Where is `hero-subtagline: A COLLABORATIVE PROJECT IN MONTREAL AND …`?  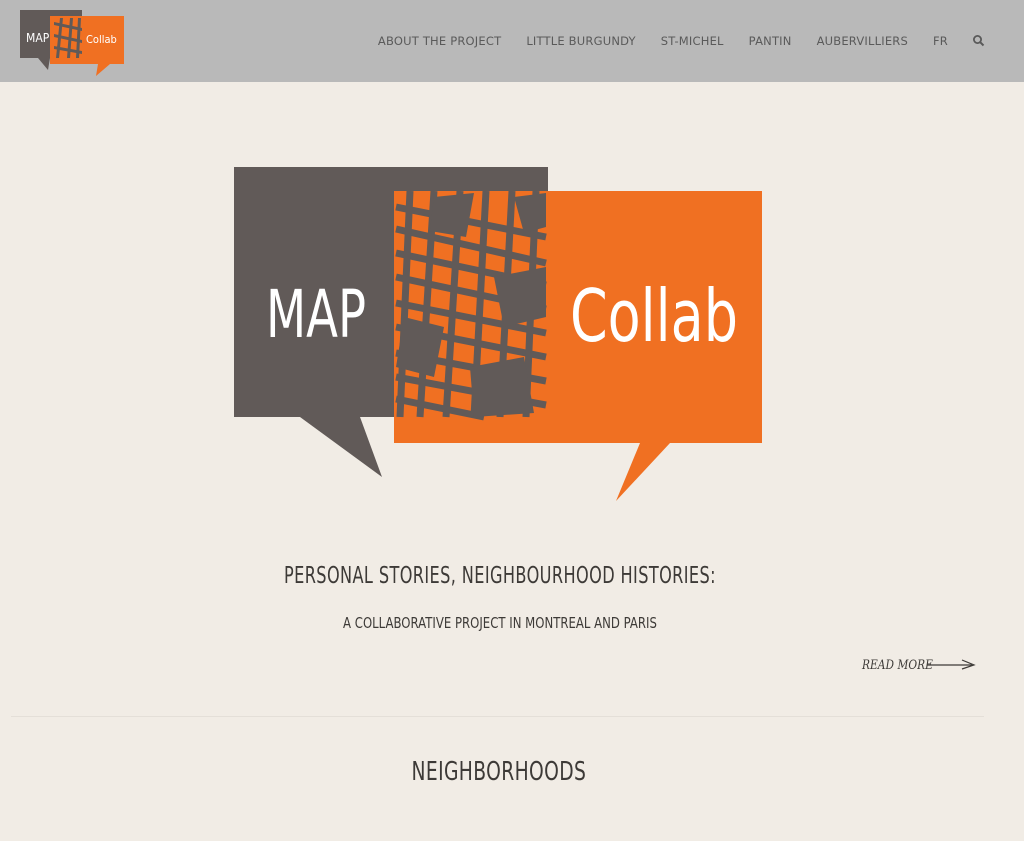 hero-subtagline: A COLLABORATIVE PROJECT IN MONTREAL AND … is located at coordinates (500, 623).